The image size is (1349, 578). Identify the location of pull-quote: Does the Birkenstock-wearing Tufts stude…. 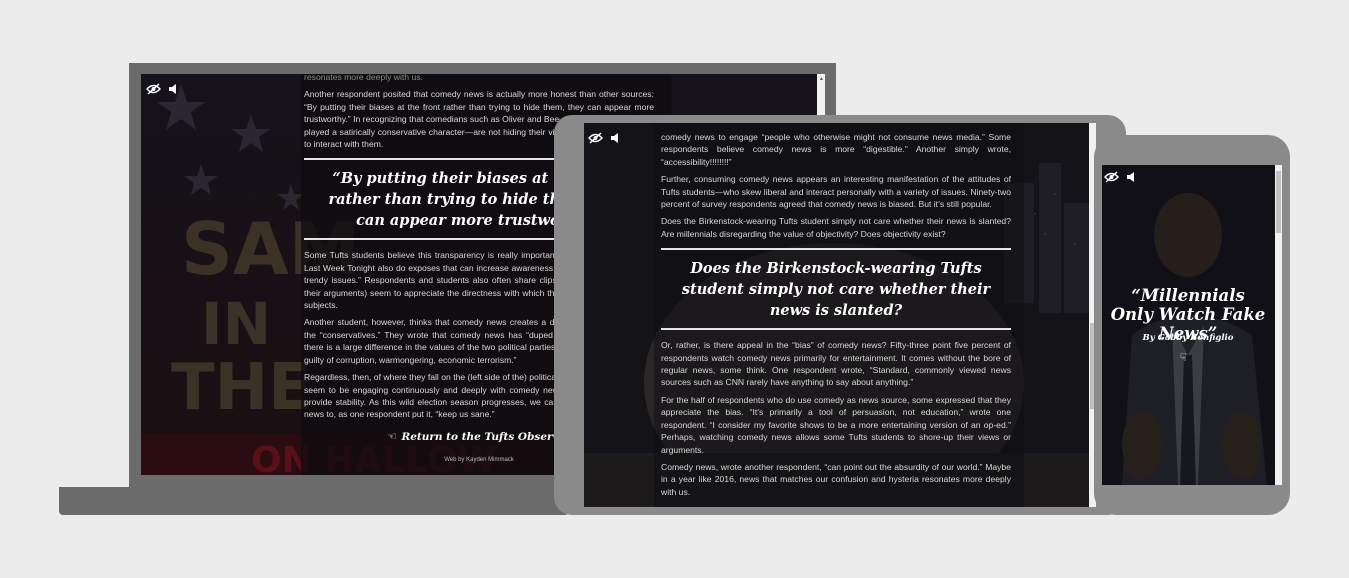
(836, 290).